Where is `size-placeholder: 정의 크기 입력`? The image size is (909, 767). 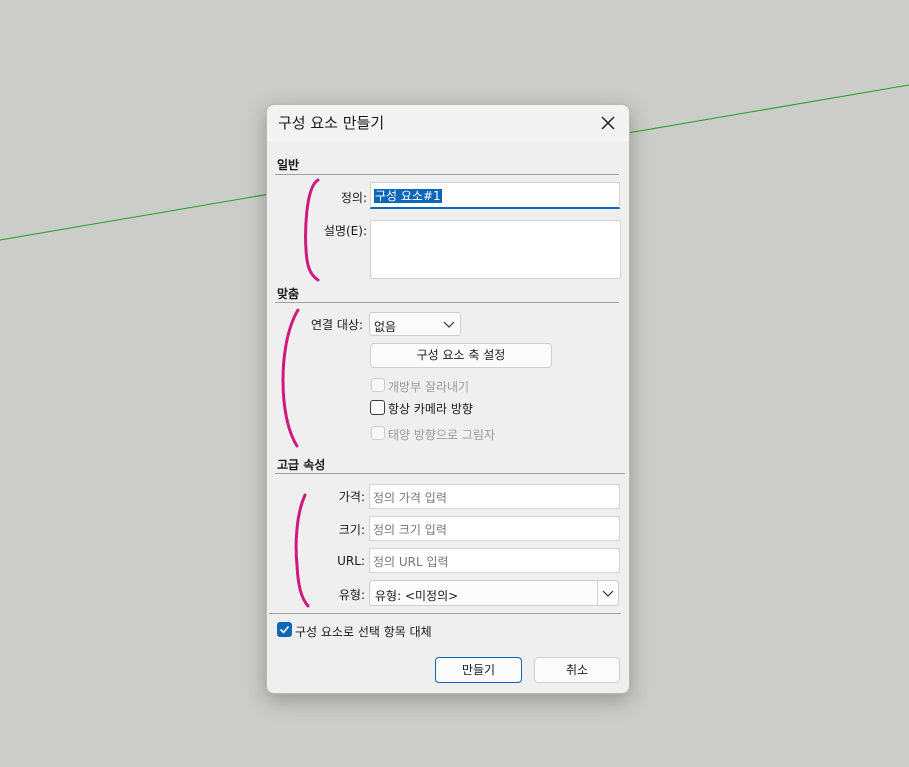 size-placeholder: 정의 크기 입력 is located at coordinates (410, 530).